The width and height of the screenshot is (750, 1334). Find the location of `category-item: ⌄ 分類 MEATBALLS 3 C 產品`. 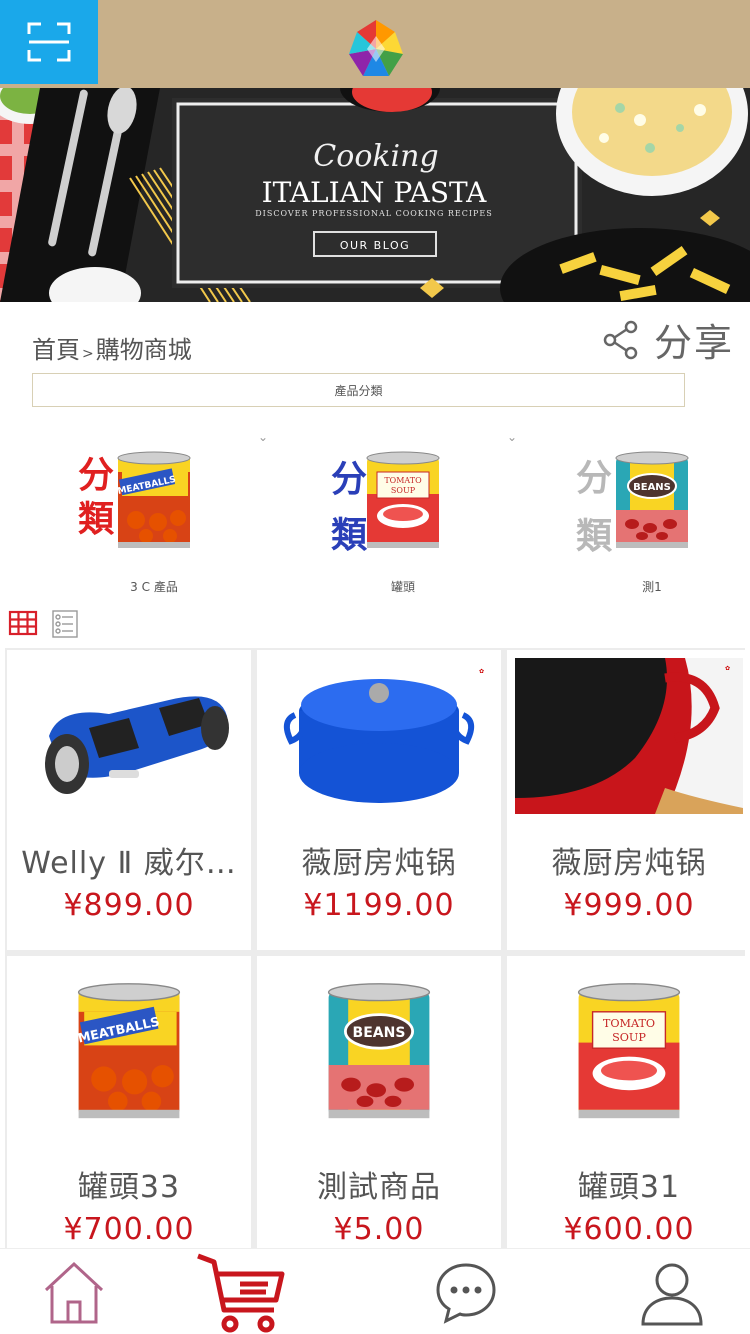

category-item: ⌄ 分類 MEATBALLS 3 C 產品 is located at coordinates (154, 515).